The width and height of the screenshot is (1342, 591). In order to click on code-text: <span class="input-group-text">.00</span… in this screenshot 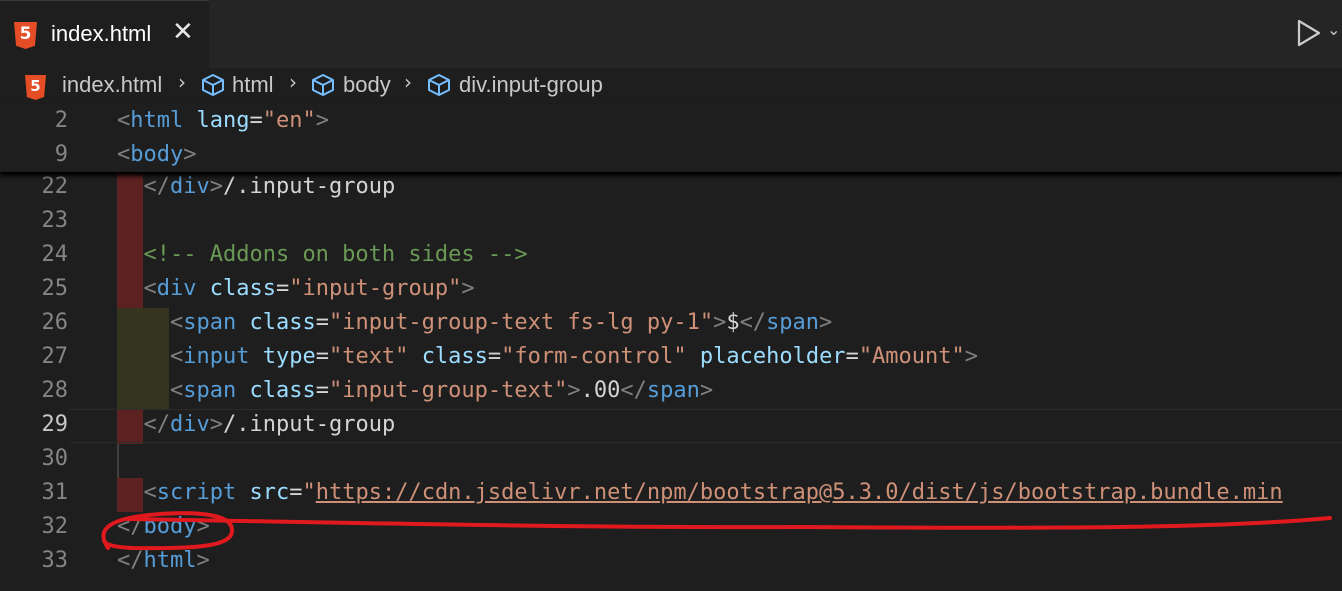, I will do `click(415, 391)`.